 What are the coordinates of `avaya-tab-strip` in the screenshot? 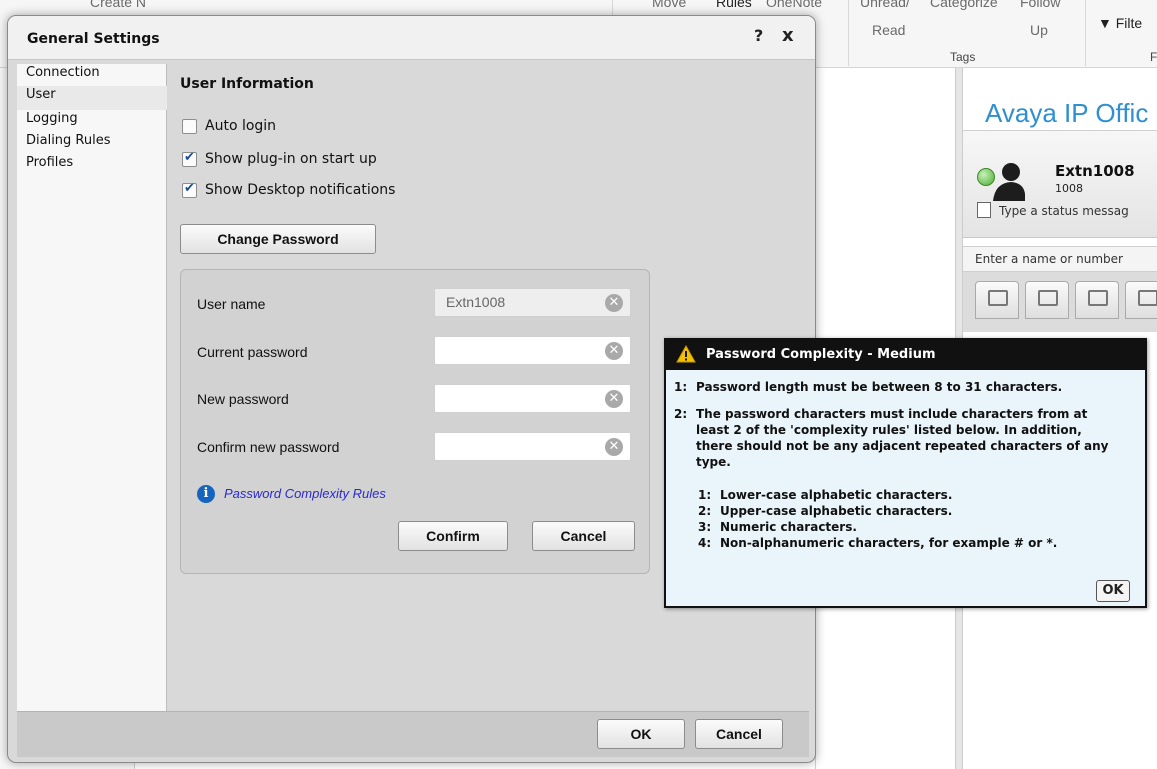 It's located at (1060, 302).